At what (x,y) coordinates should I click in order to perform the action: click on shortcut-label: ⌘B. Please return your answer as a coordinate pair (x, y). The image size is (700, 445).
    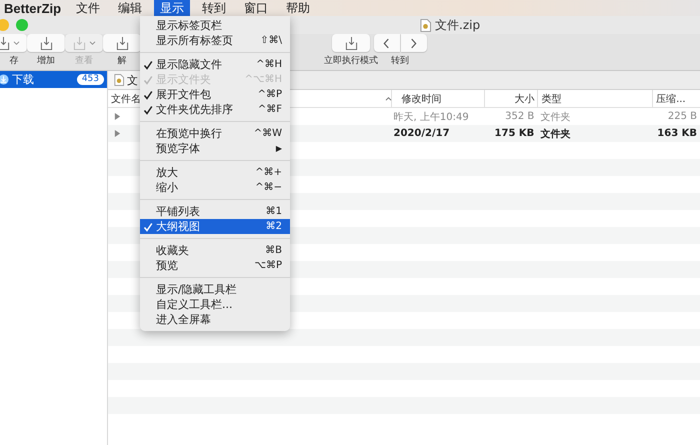
    Looking at the image, I should click on (273, 250).